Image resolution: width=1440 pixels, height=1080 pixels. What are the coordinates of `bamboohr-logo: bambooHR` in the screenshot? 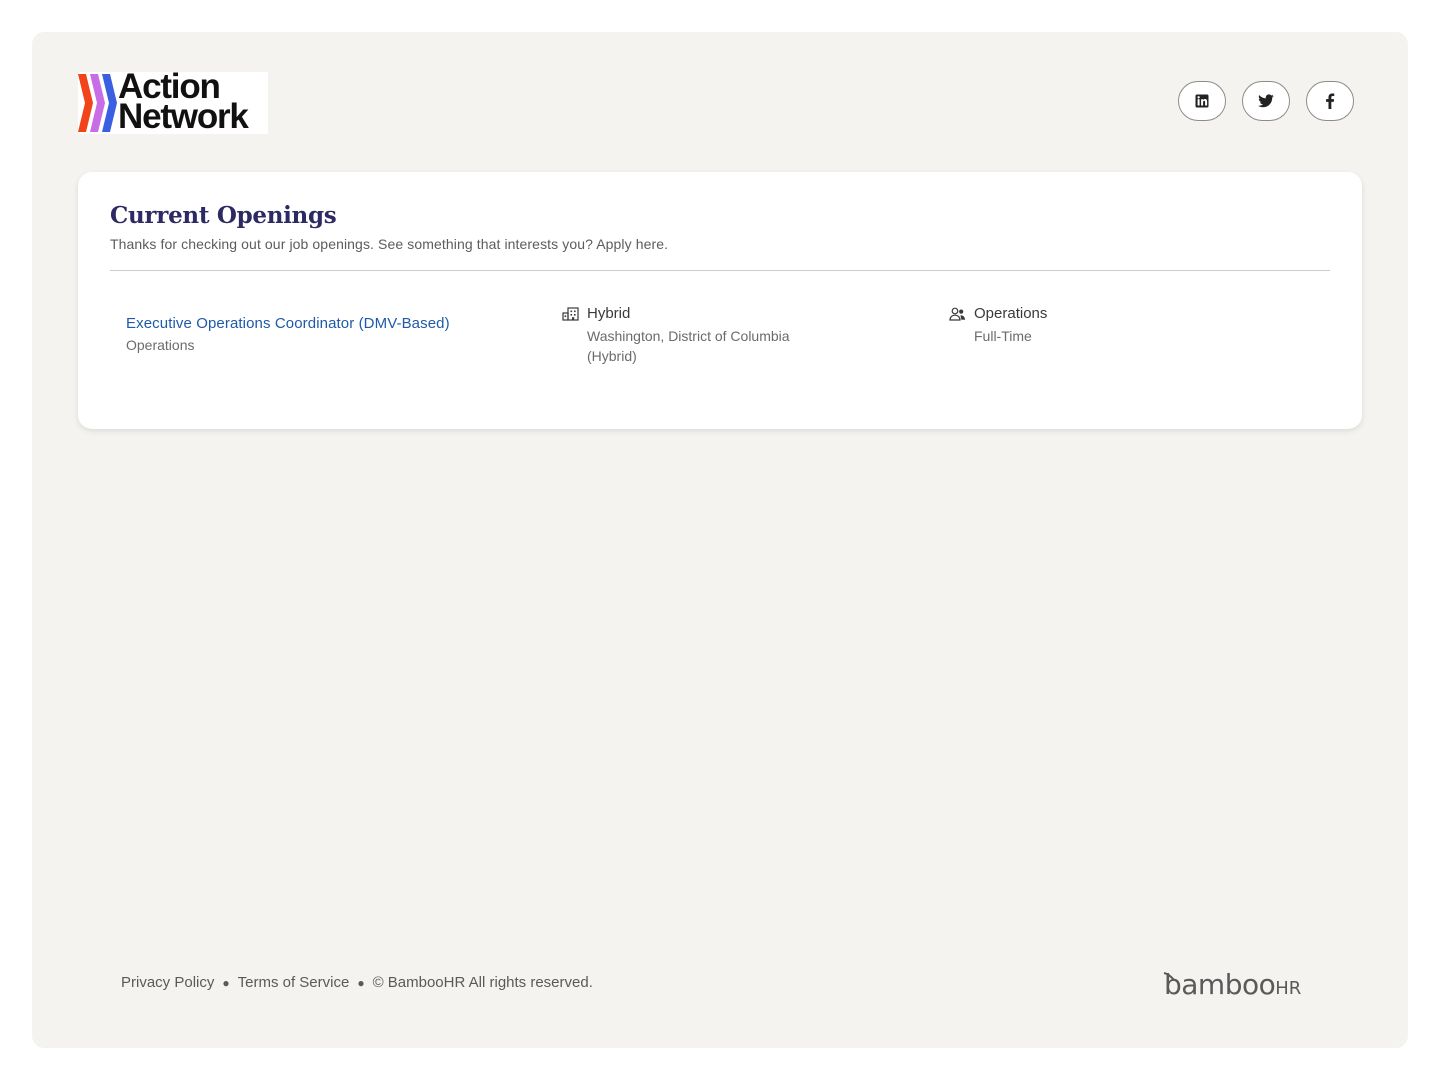 It's located at (1232, 984).